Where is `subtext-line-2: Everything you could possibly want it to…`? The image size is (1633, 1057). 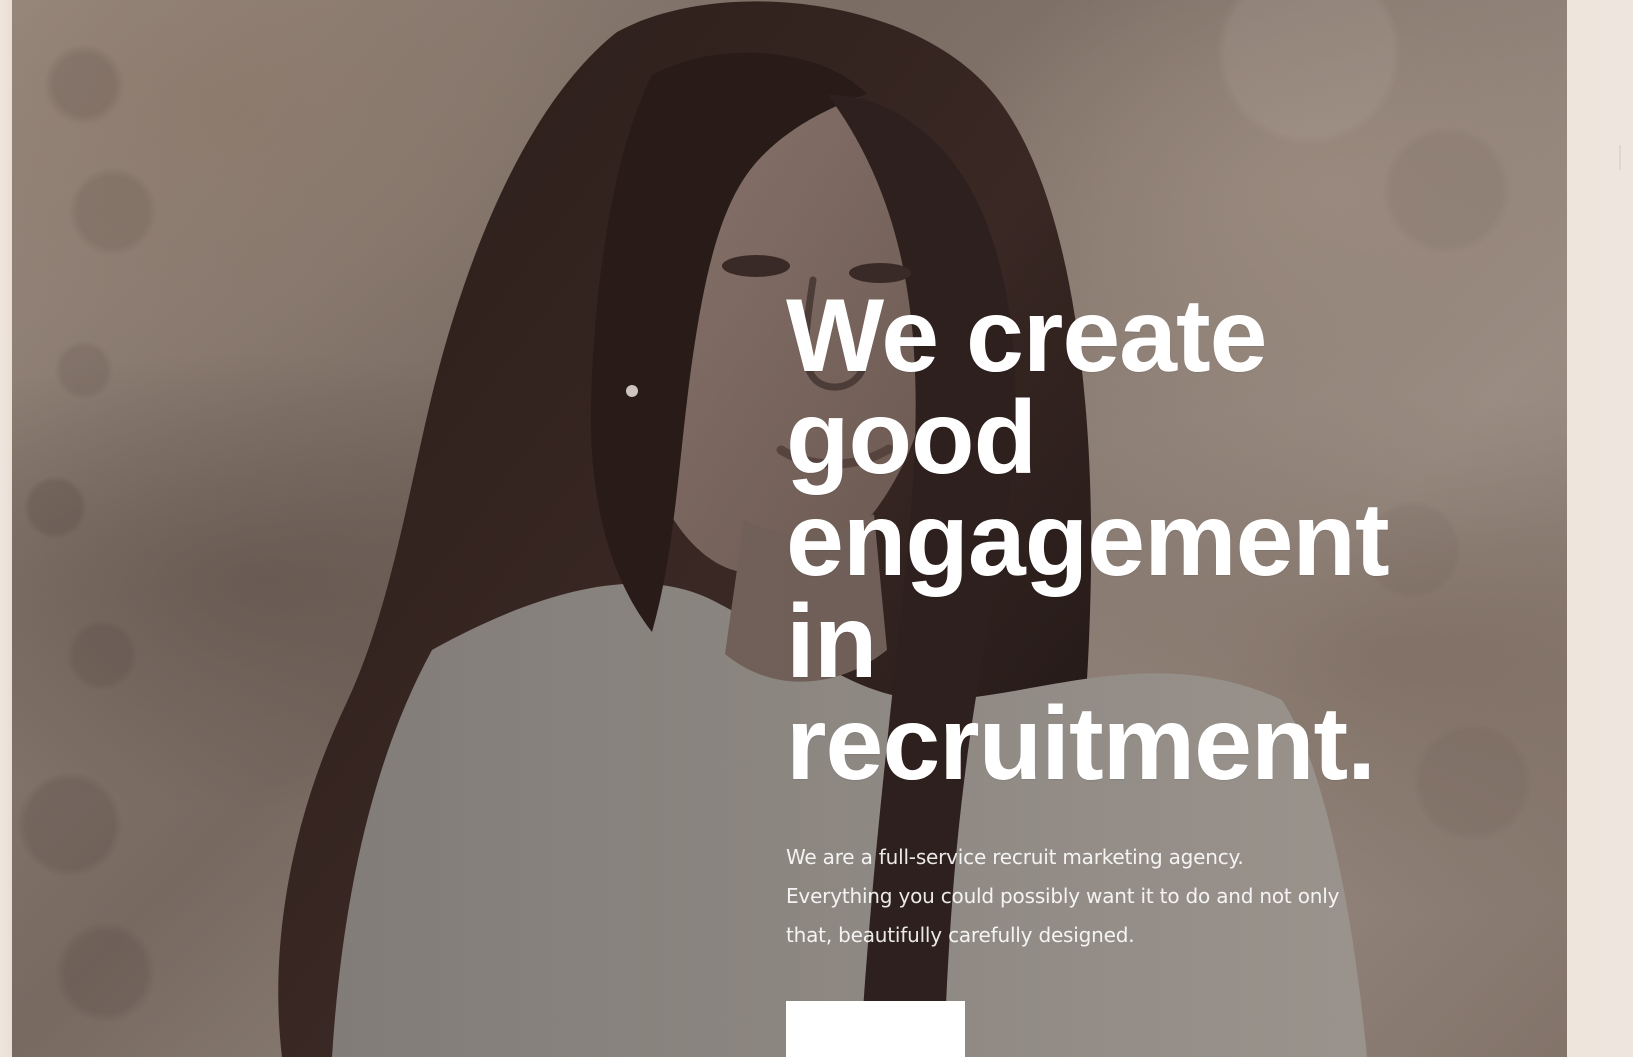 subtext-line-2: Everything you could possibly want it to… is located at coordinates (1063, 895).